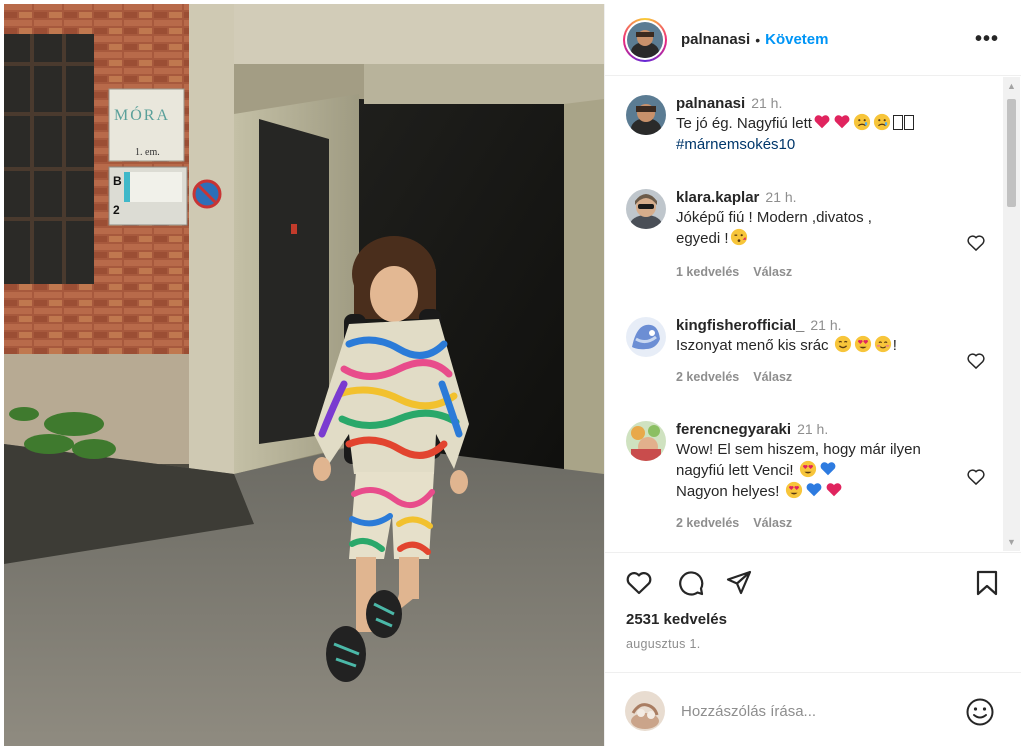  What do you see at coordinates (117, 181) in the screenshot?
I see `sign-b: B` at bounding box center [117, 181].